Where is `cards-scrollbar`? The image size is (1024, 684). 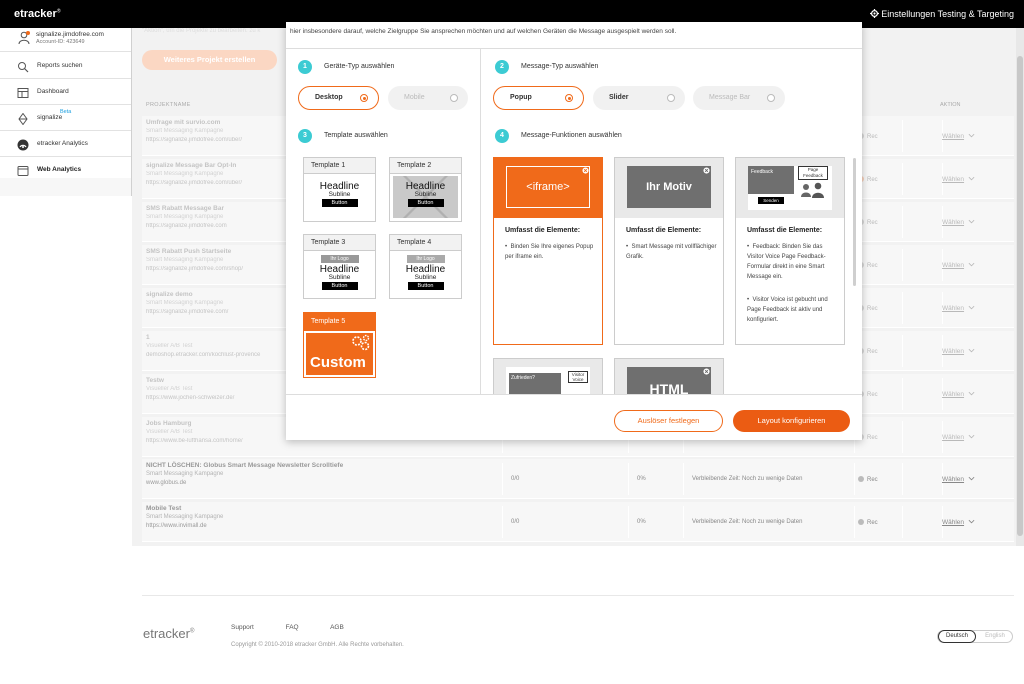 cards-scrollbar is located at coordinates (854, 222).